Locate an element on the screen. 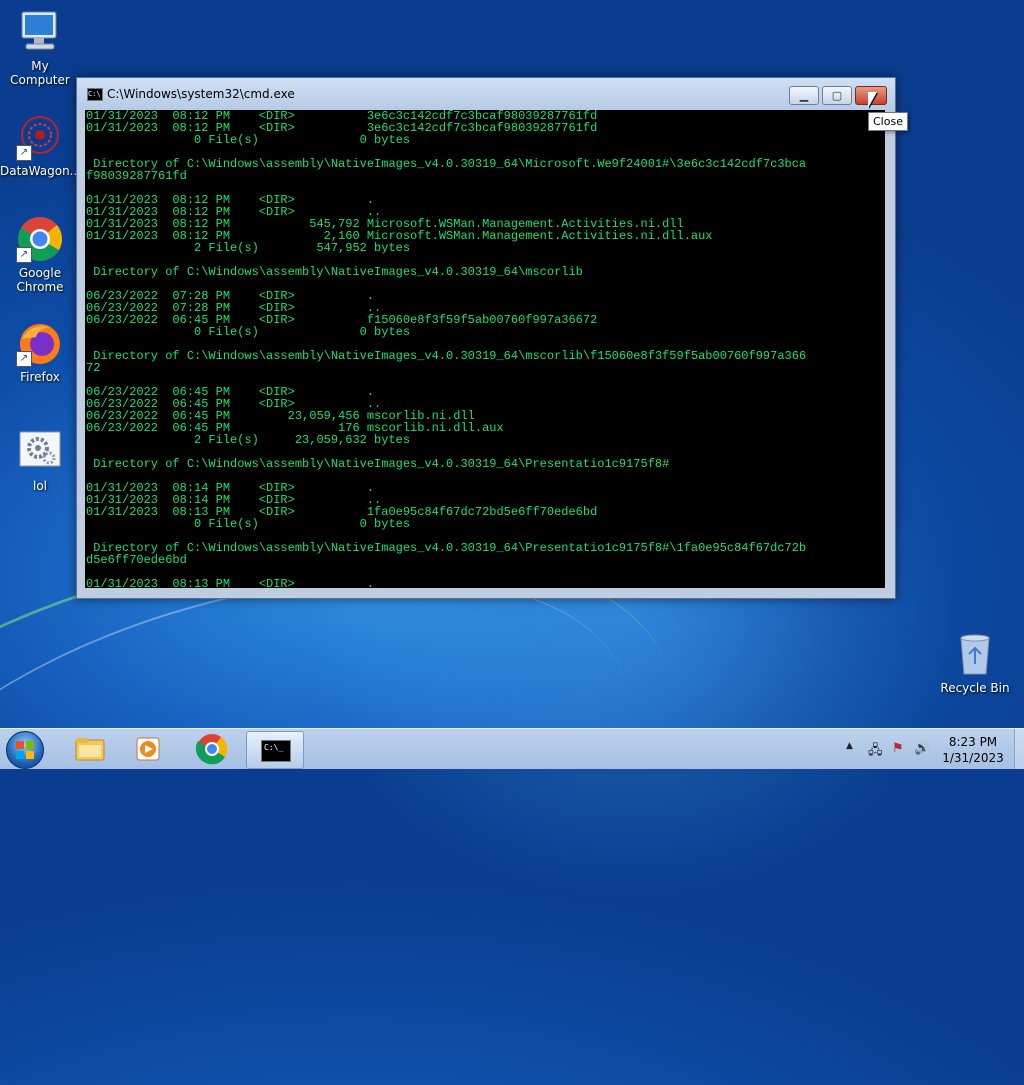 The image size is (1024, 1085). maximize-button: ▢ is located at coordinates (837, 95).